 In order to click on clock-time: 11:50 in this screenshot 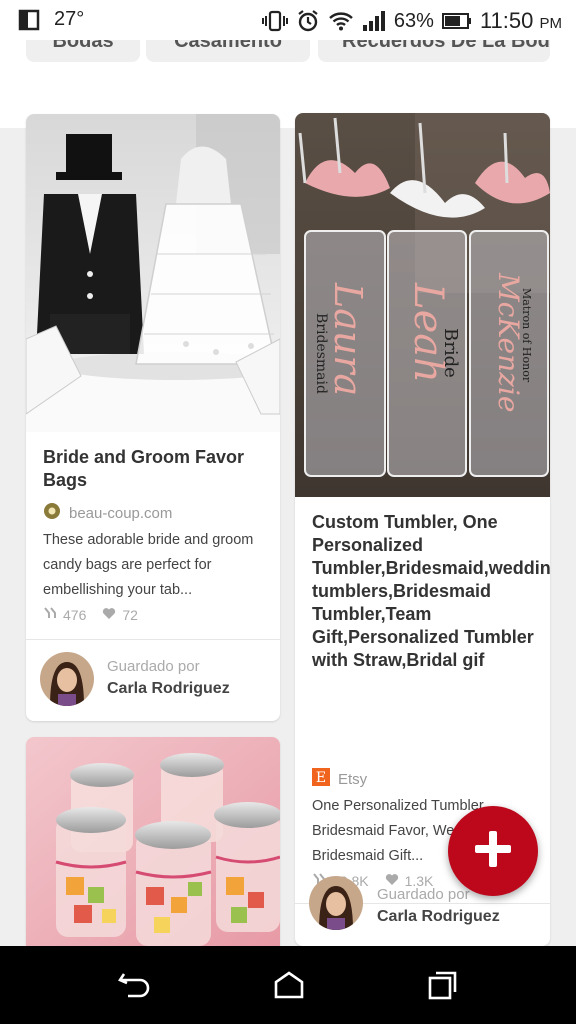, I will do `click(506, 20)`.